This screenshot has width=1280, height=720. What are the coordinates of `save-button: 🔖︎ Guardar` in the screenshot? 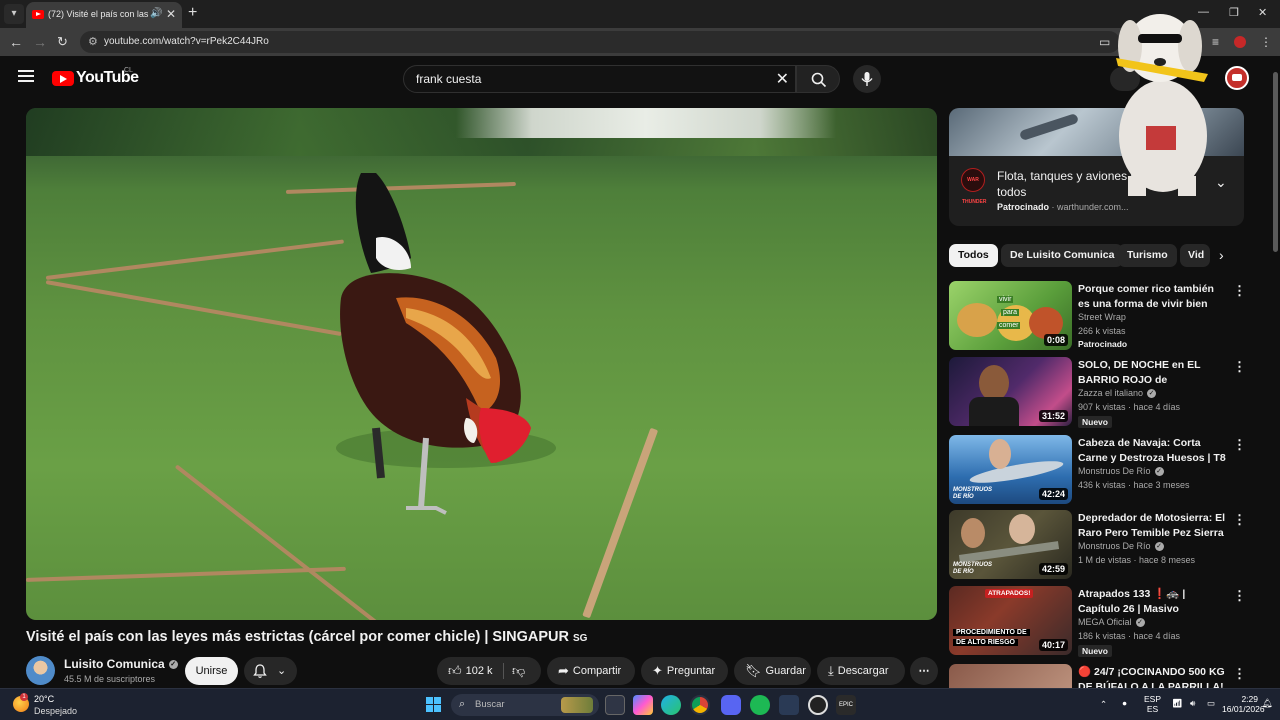 It's located at (772, 671).